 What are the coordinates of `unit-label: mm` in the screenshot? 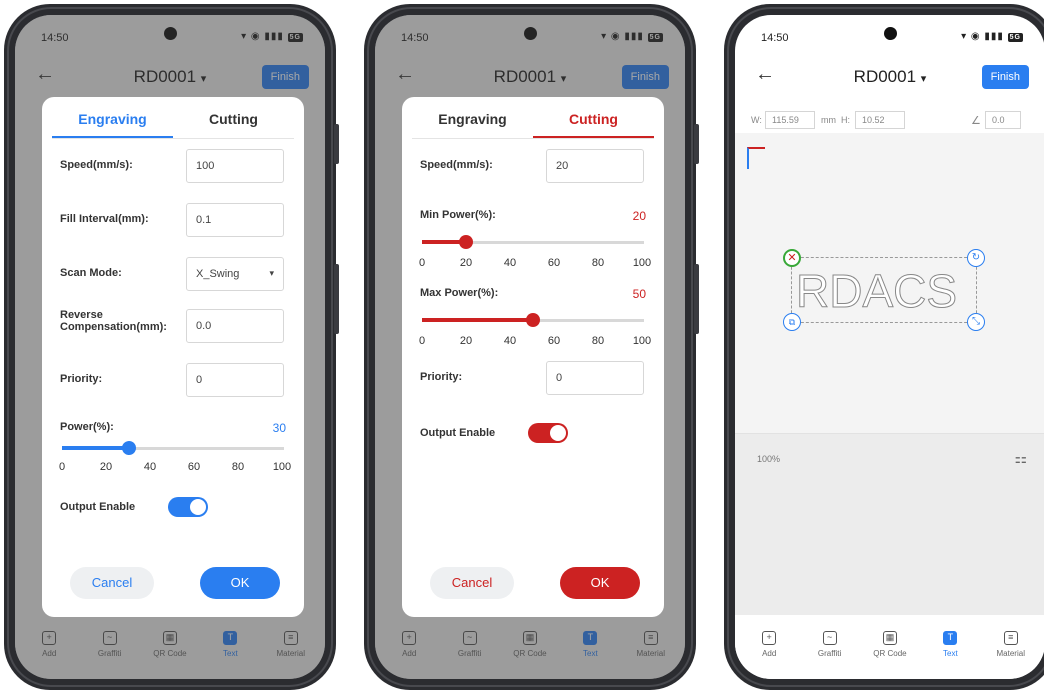 It's located at (828, 120).